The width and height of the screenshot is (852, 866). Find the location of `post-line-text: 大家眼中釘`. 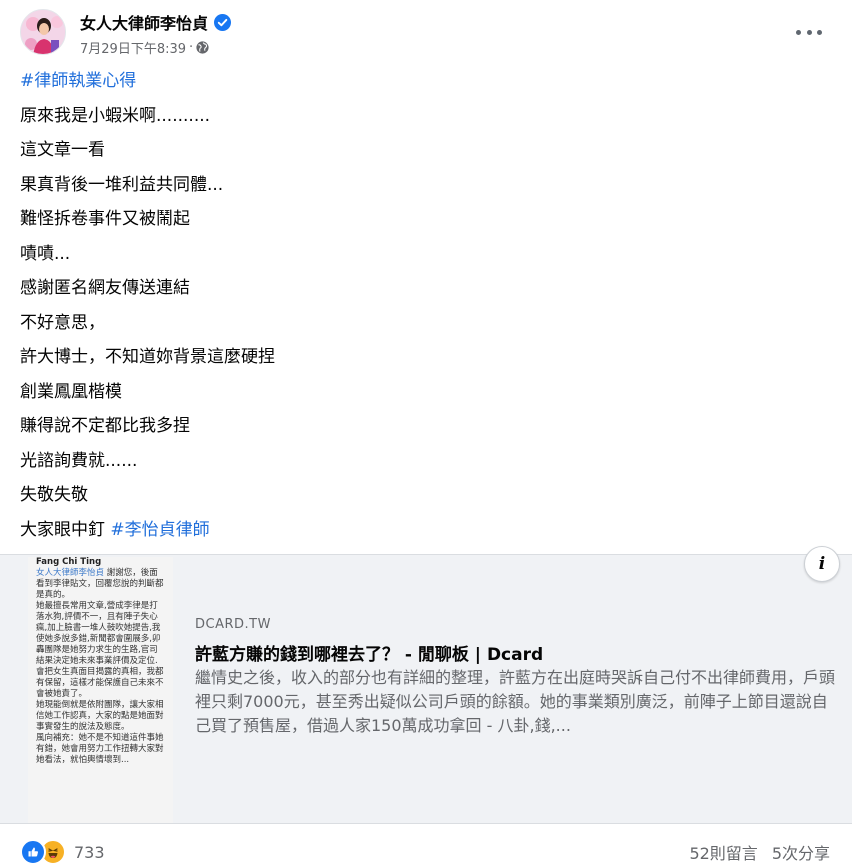

post-line-text: 大家眼中釘 is located at coordinates (65, 529).